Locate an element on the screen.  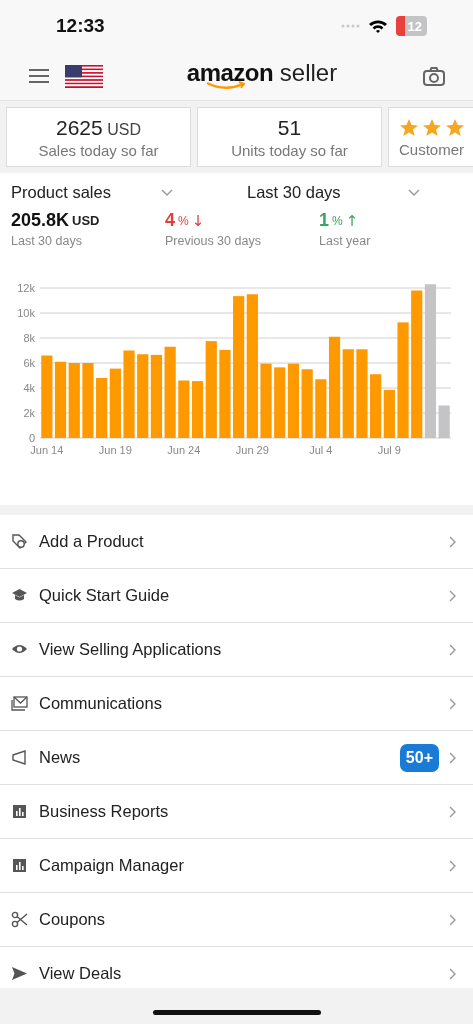
menu-item: Campaign Manager is located at coordinates (236, 866).